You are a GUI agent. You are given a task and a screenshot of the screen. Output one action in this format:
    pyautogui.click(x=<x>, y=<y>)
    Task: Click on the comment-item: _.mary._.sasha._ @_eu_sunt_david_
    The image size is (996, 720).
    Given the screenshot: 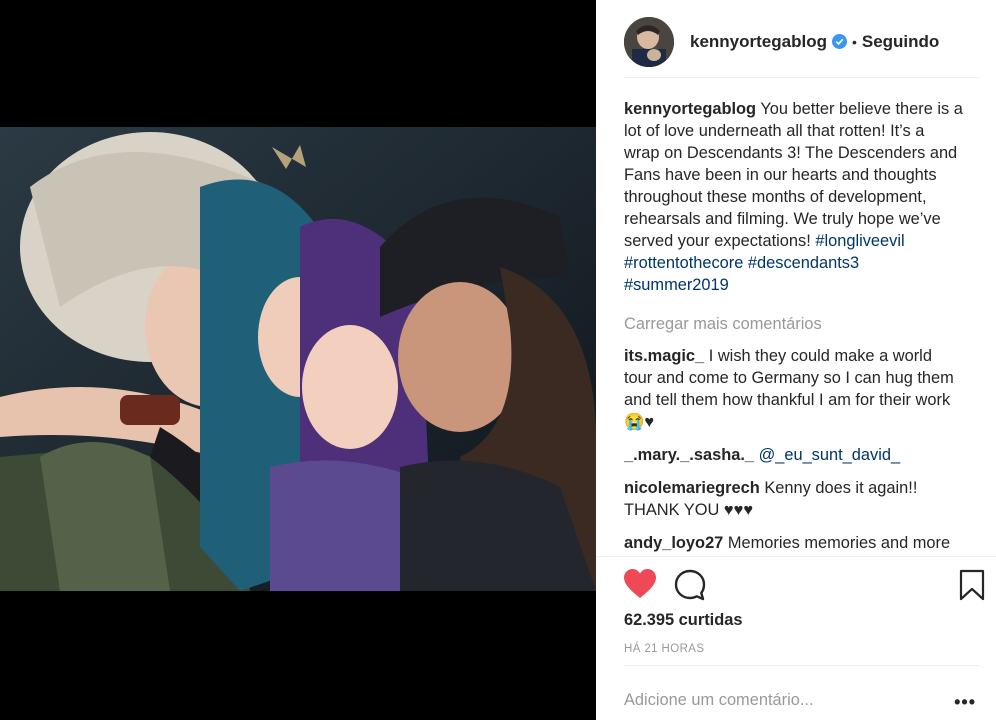 What is the action you would take?
    pyautogui.click(x=794, y=455)
    